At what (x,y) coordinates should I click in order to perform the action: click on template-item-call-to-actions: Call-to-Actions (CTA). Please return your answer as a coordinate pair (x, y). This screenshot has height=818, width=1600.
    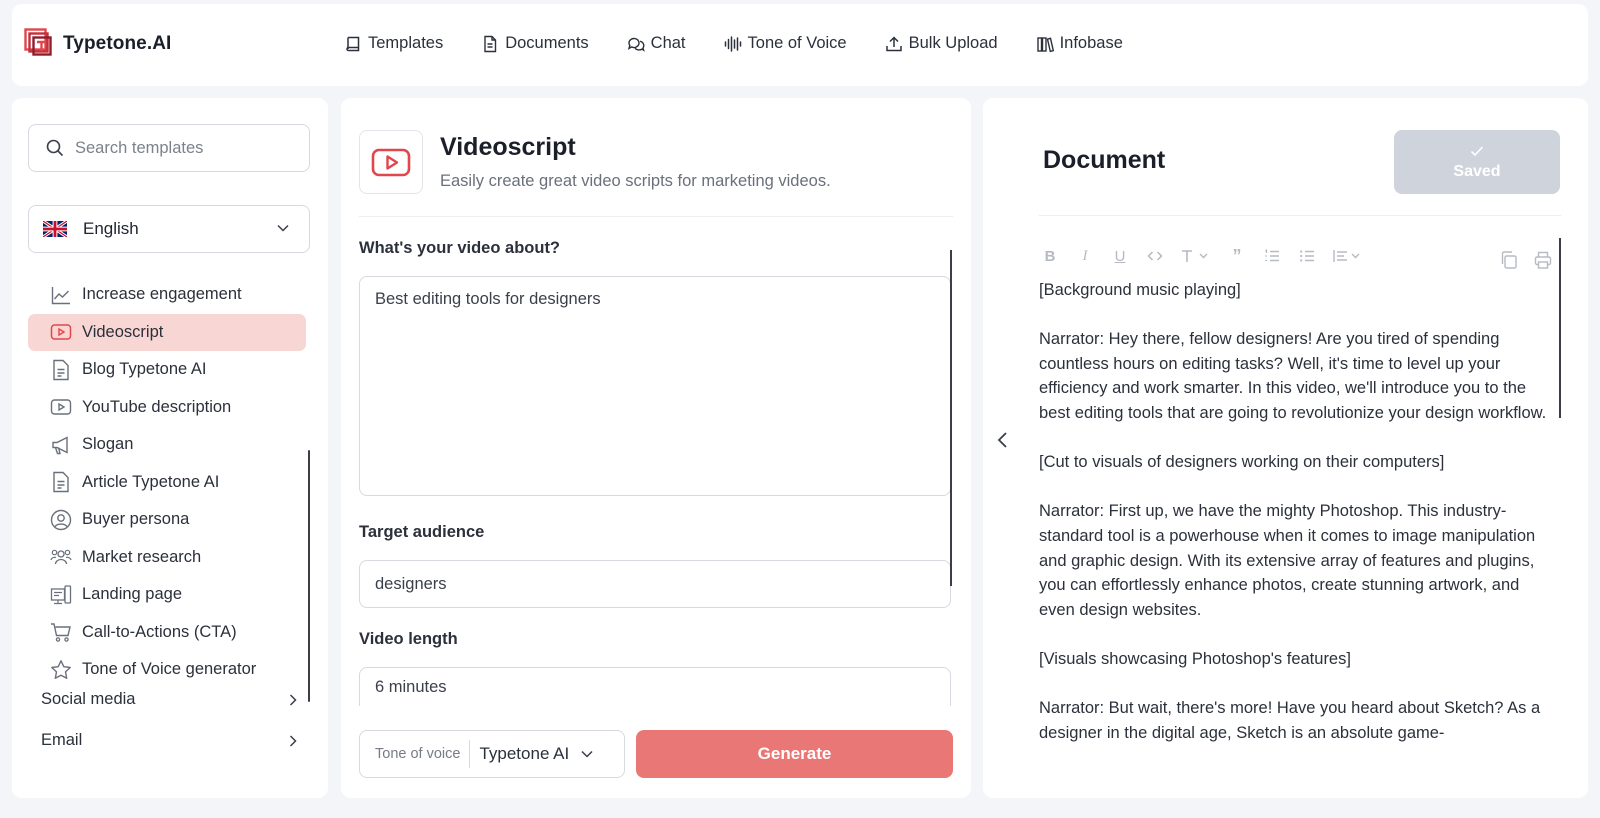
    Looking at the image, I should click on (167, 633).